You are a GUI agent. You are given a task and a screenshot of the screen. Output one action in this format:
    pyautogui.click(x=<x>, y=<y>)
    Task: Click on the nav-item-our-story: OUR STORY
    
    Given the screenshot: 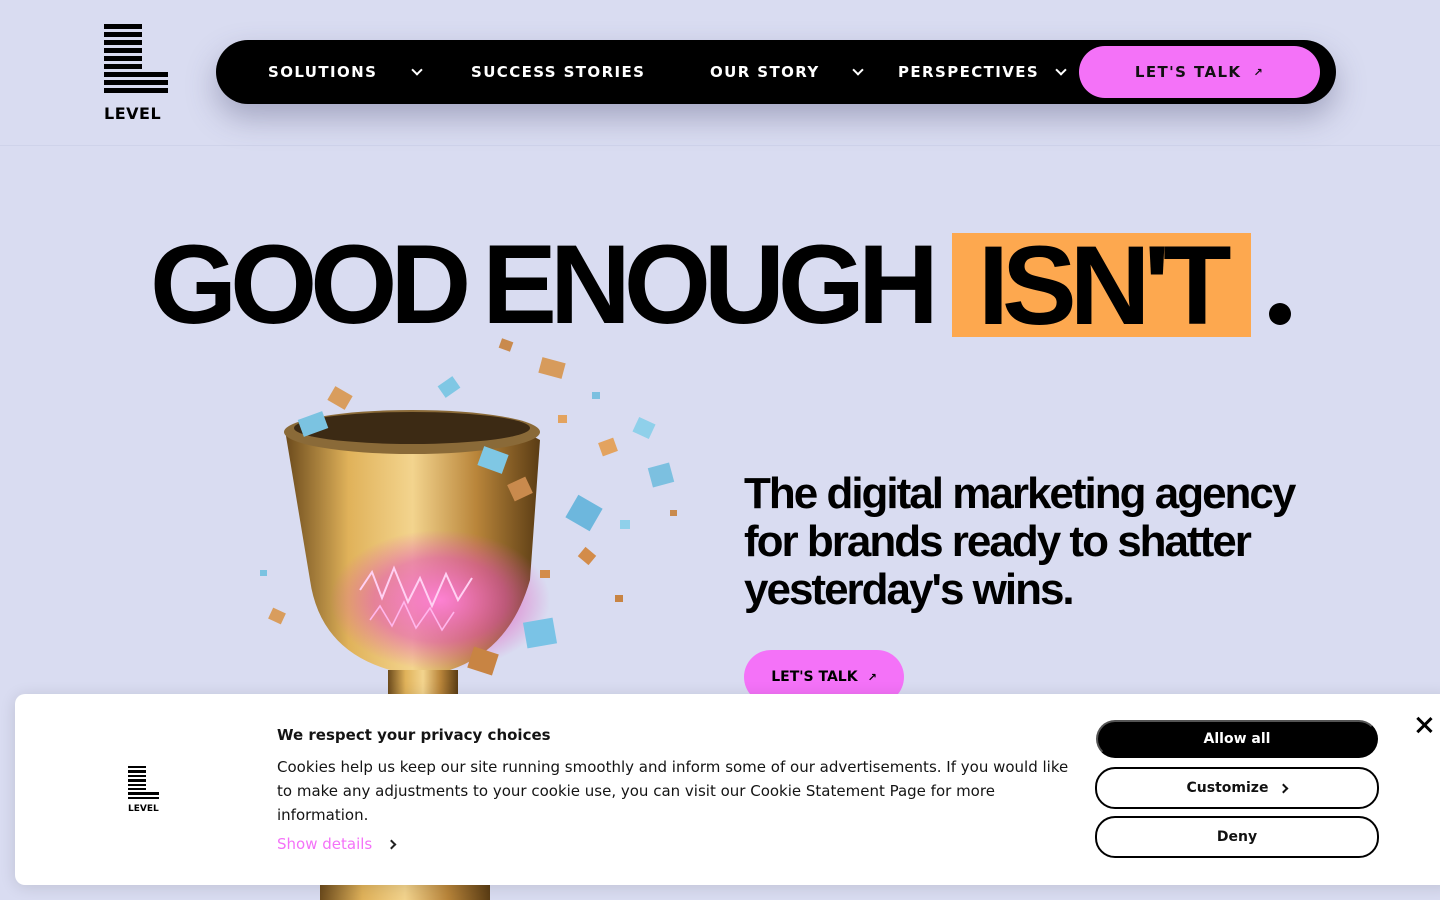 What is the action you would take?
    pyautogui.click(x=765, y=72)
    